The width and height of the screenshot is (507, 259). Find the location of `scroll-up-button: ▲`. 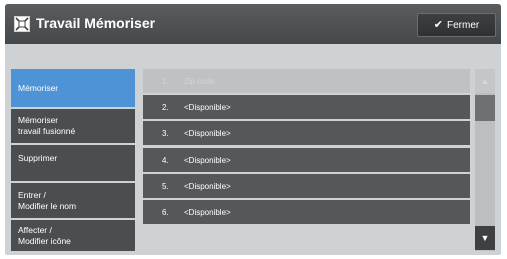

scroll-up-button: ▲ is located at coordinates (485, 81).